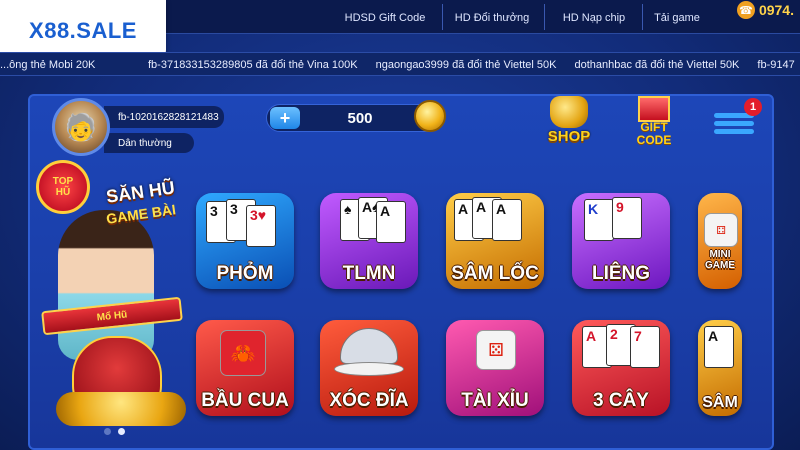  I want to click on game-name: SÂM, so click(720, 402).